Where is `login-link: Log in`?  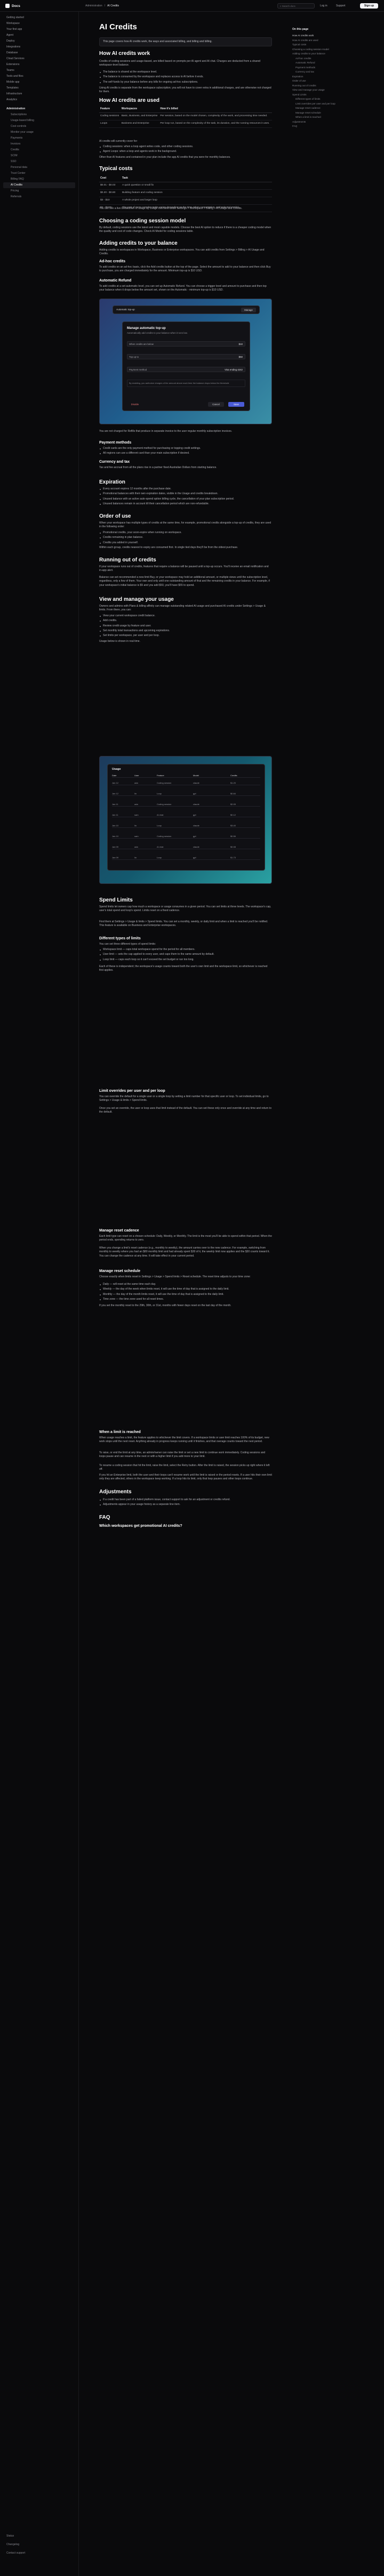
login-link: Log in is located at coordinates (323, 6).